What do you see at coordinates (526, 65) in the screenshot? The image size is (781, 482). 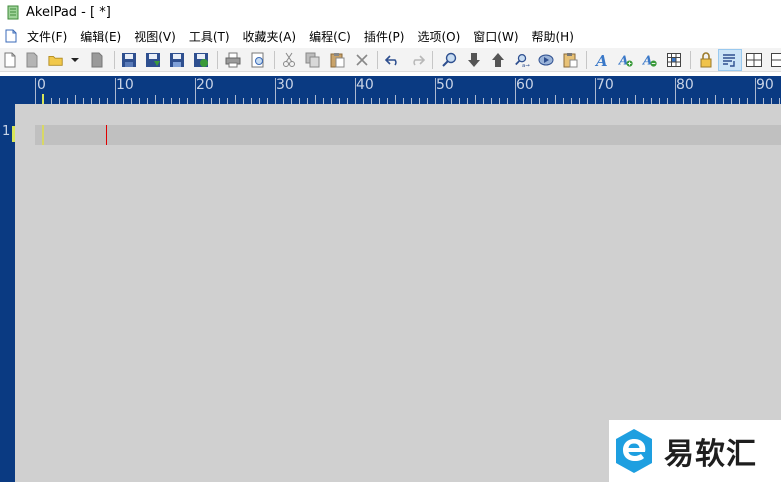 I see `svg-text: a→b` at bounding box center [526, 65].